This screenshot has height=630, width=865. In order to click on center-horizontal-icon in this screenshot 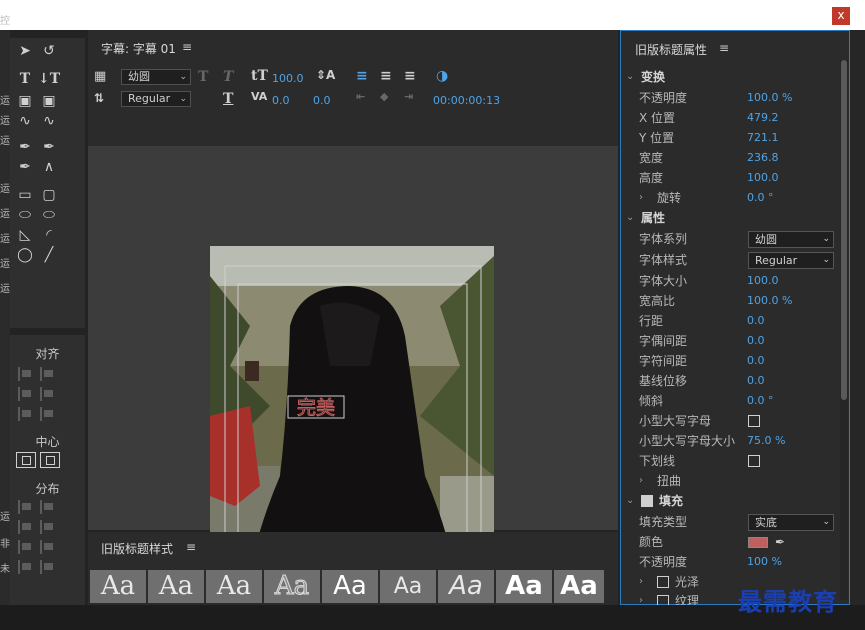, I will do `click(26, 460)`.